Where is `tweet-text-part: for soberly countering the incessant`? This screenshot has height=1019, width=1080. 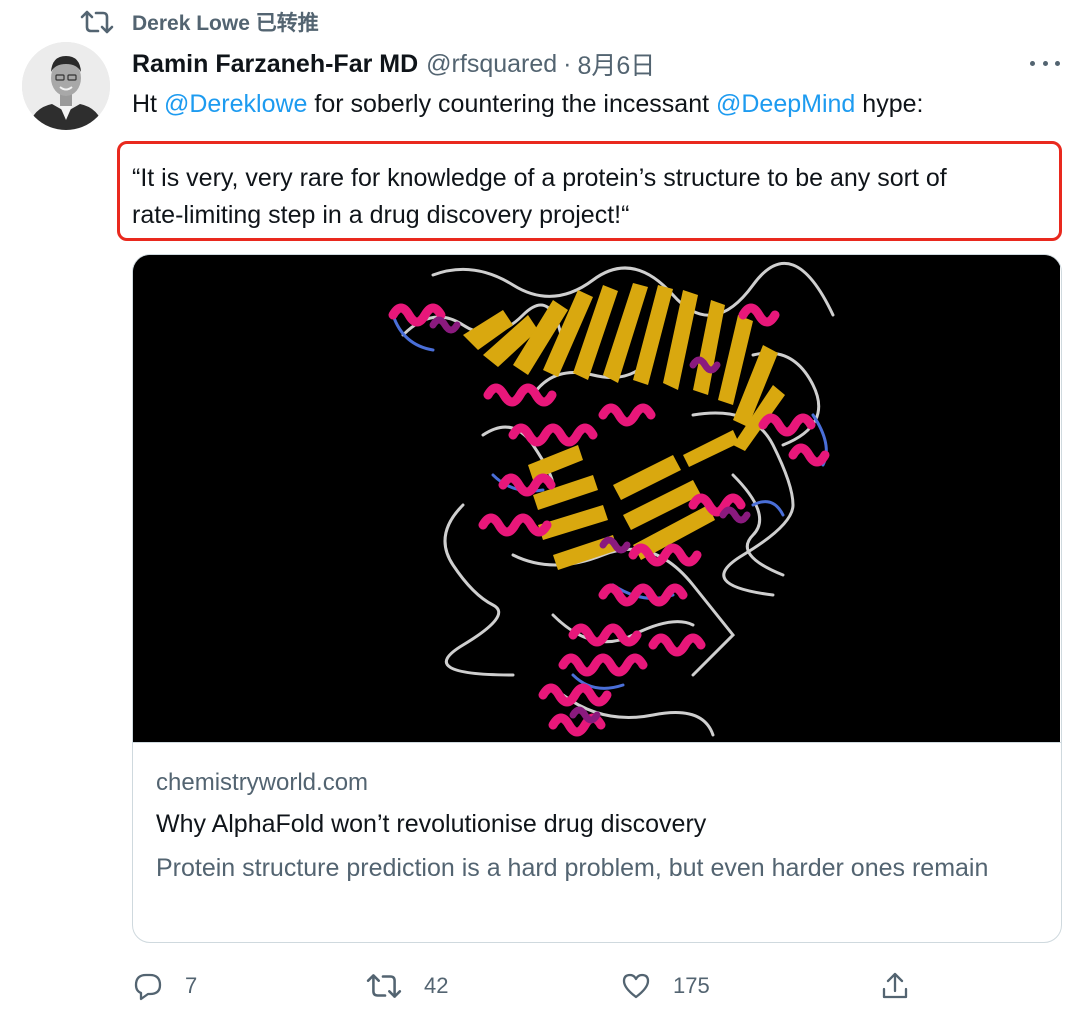 tweet-text-part: for soberly countering the incessant is located at coordinates (511, 104).